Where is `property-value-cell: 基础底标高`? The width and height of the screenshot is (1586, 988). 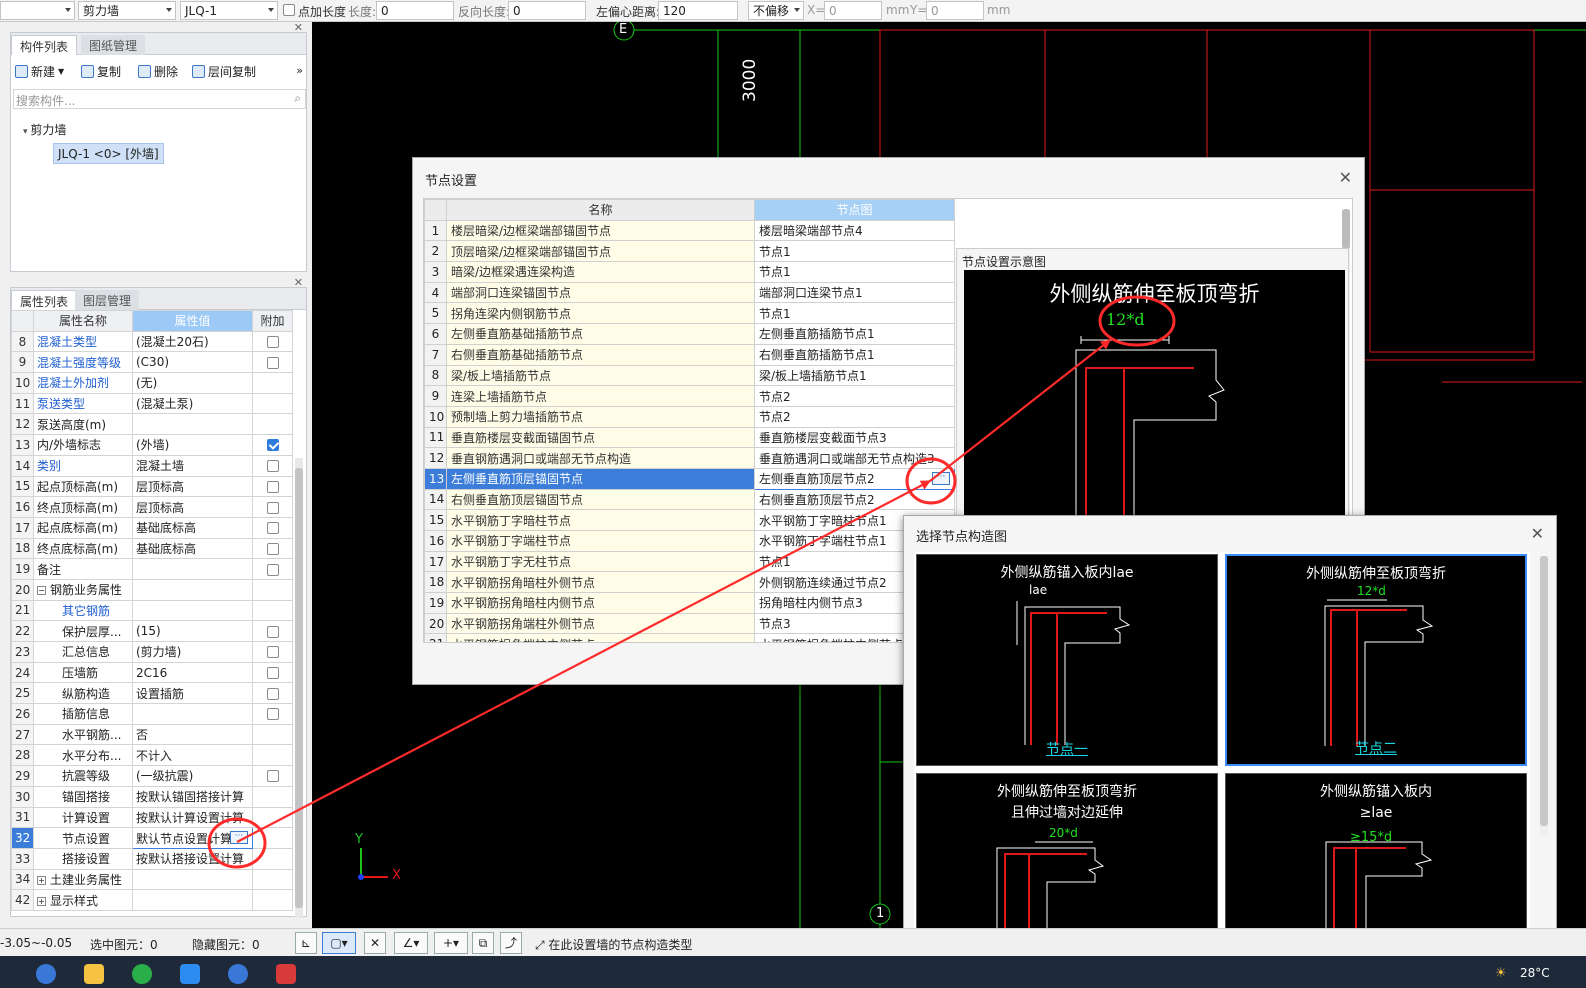
property-value-cell: 基础底标高 is located at coordinates (192, 548).